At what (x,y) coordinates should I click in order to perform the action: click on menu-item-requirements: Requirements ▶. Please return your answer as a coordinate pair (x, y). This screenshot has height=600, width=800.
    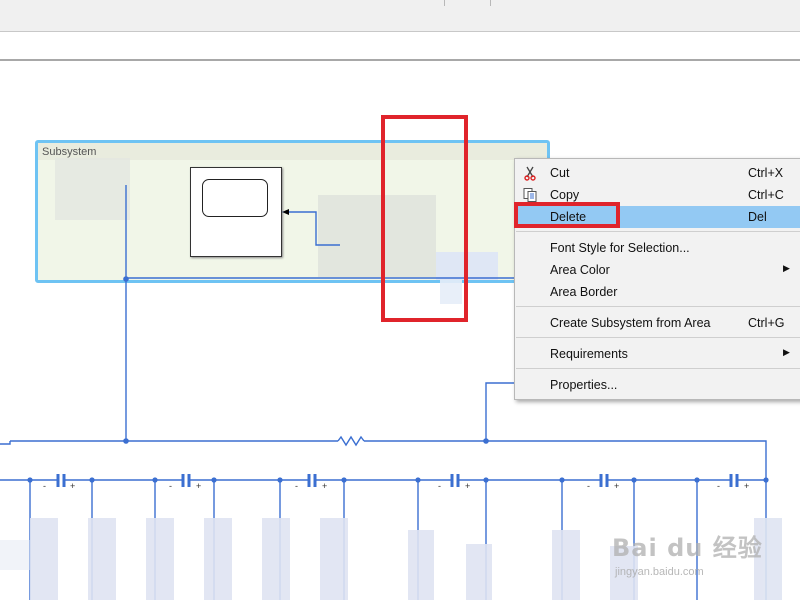
    Looking at the image, I should click on (657, 354).